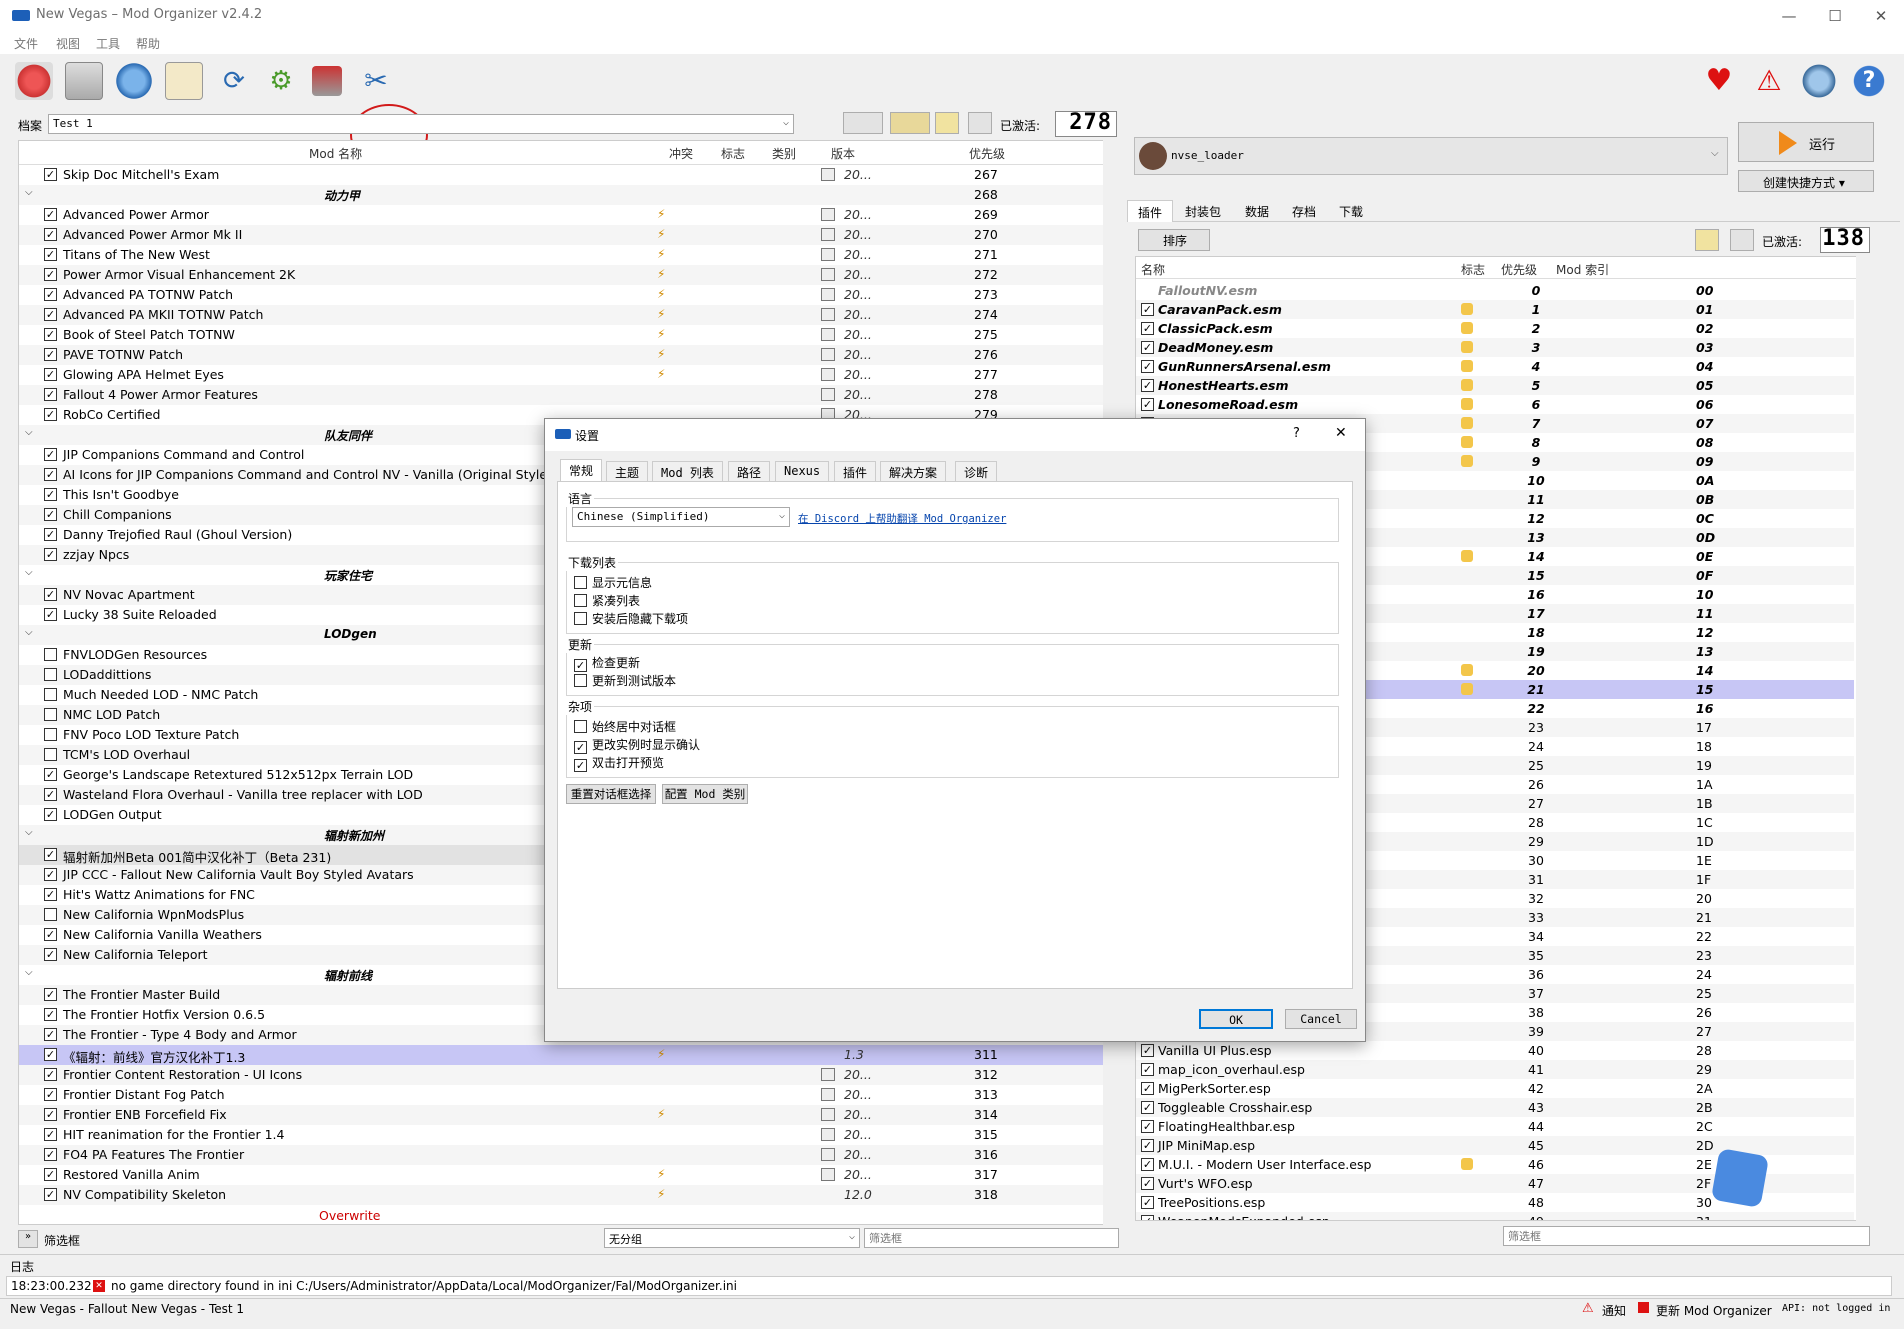  I want to click on menu-tools: 工具, so click(108, 43).